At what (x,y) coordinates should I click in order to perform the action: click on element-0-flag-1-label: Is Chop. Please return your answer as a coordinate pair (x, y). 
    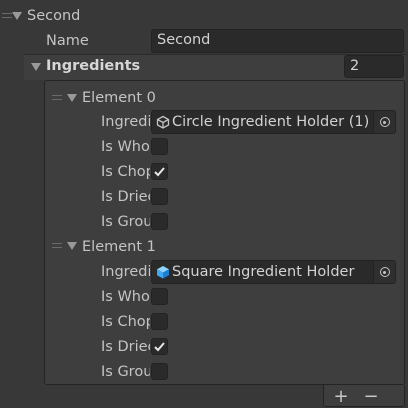
    Looking at the image, I should click on (125, 172).